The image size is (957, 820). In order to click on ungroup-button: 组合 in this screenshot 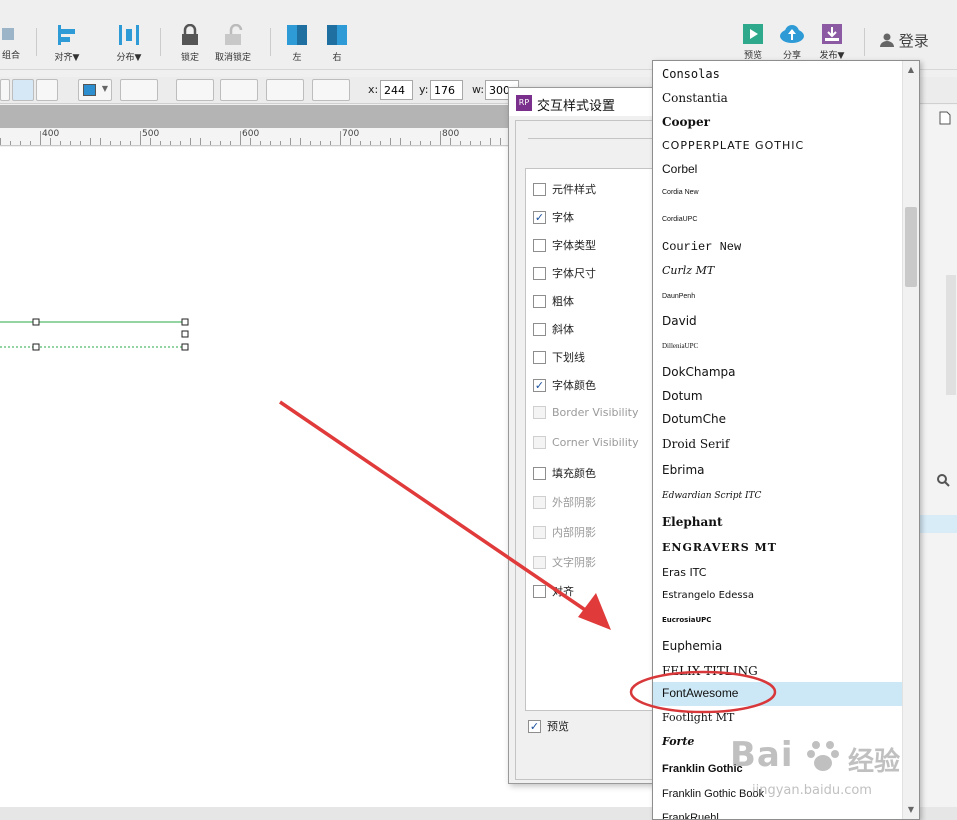, I will do `click(11, 42)`.